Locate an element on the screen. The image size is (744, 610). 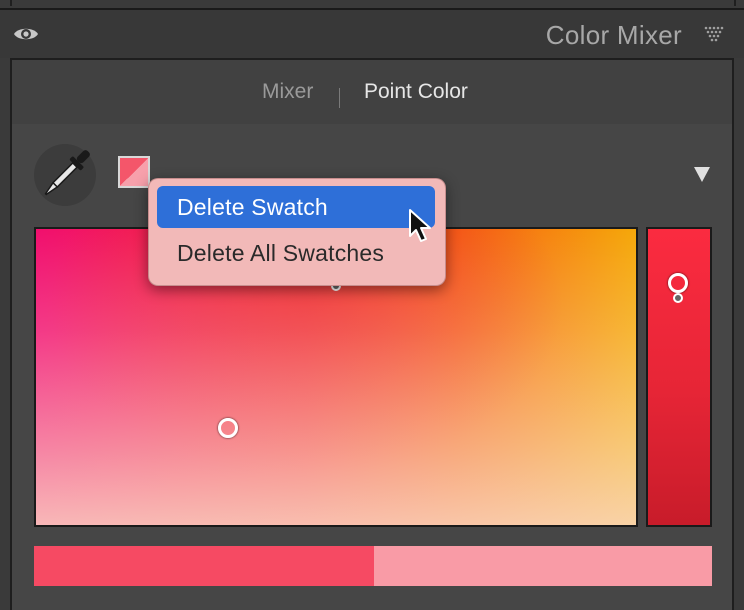
context-menu: Delete Swatch Delete All Swatches is located at coordinates (297, 232).